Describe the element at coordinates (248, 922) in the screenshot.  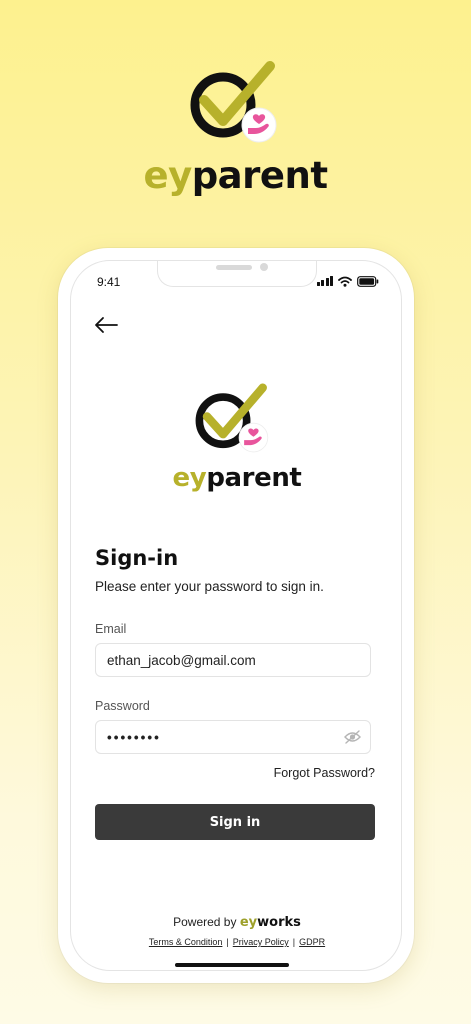
I see `eyworks-accent: ey` at that location.